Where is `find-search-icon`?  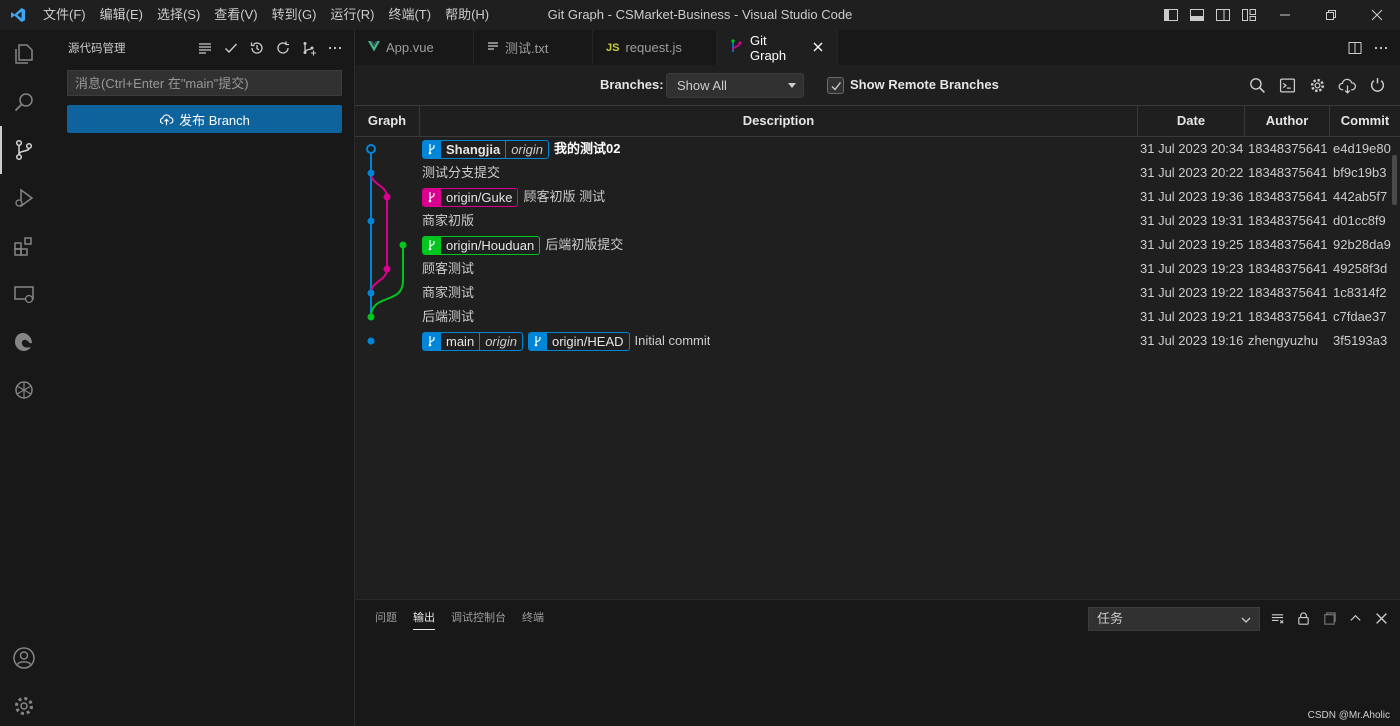
find-search-icon is located at coordinates (1257, 85).